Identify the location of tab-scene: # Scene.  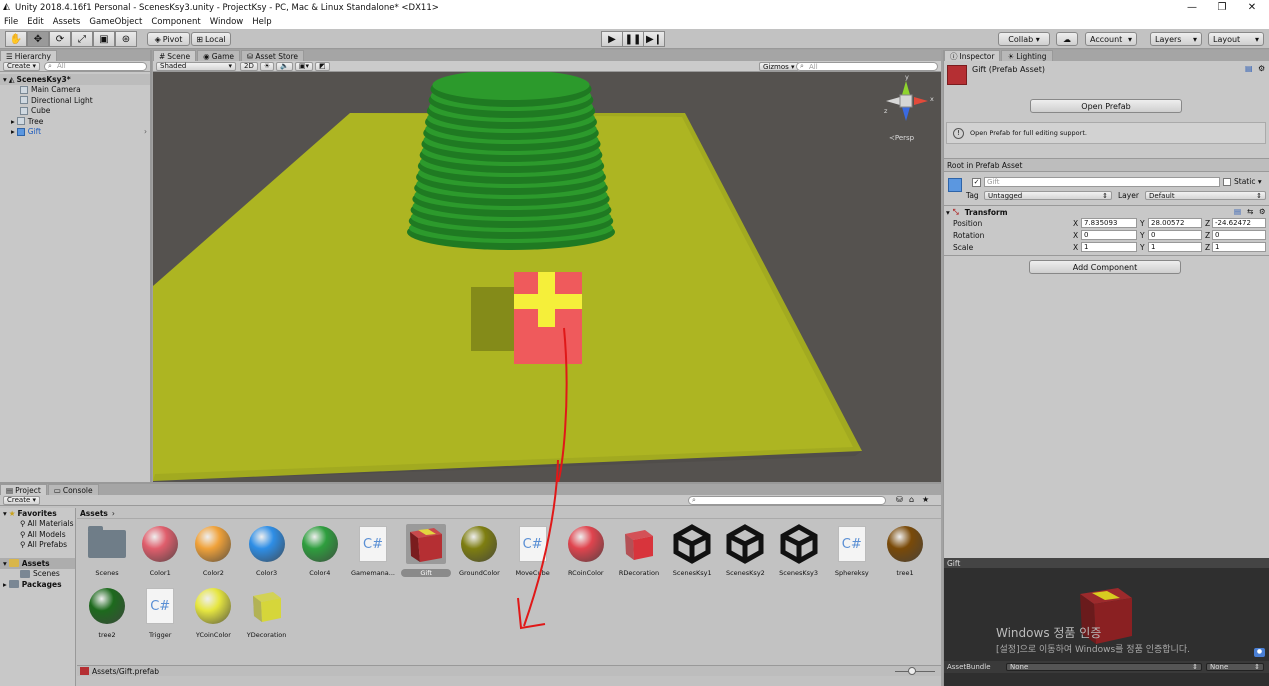
(175, 55).